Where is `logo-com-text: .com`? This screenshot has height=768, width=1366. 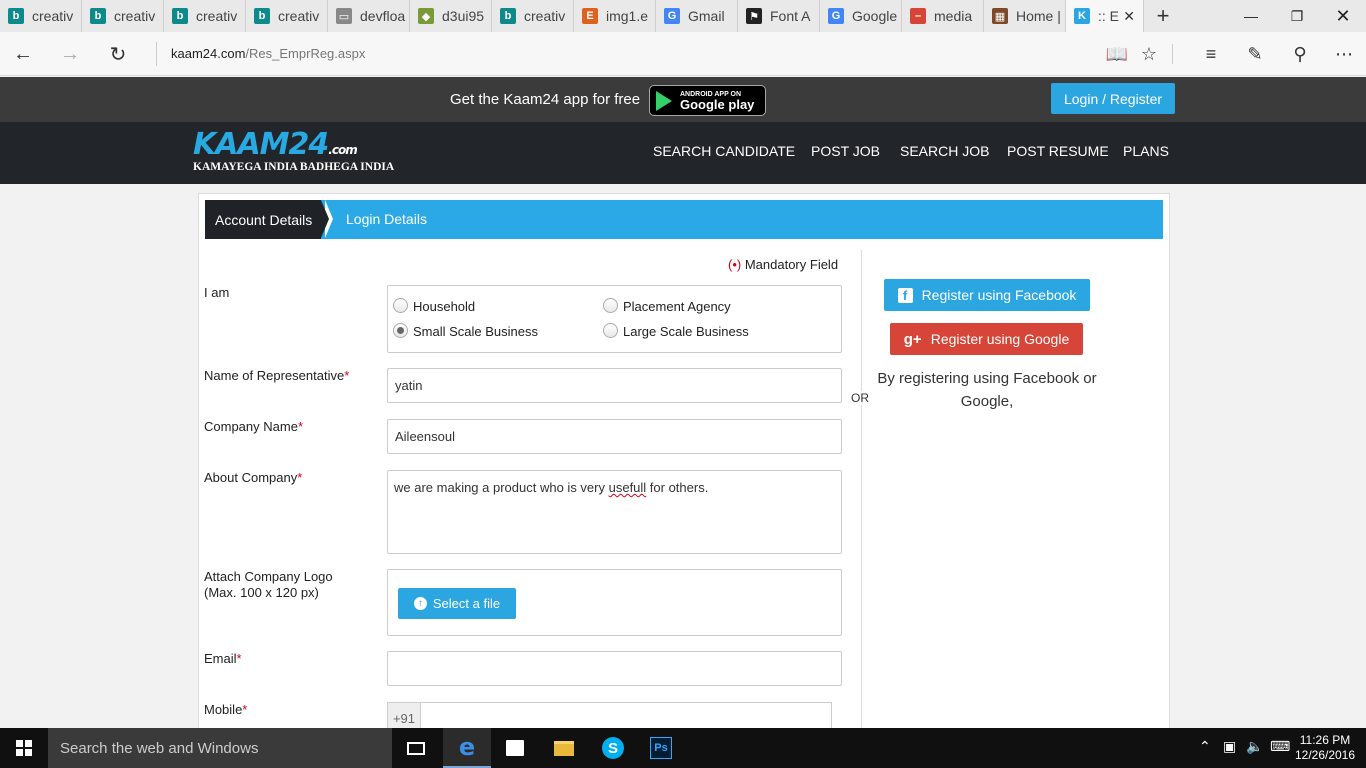 logo-com-text: .com is located at coordinates (342, 150).